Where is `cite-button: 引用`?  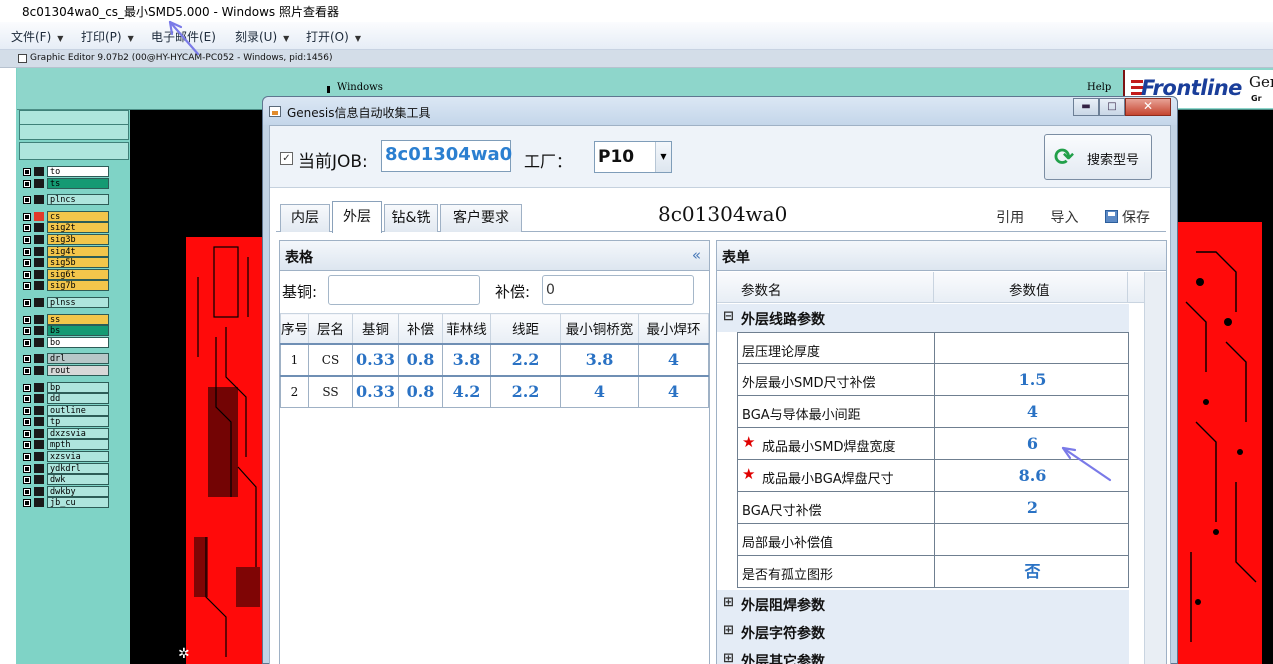 cite-button: 引用 is located at coordinates (1010, 218).